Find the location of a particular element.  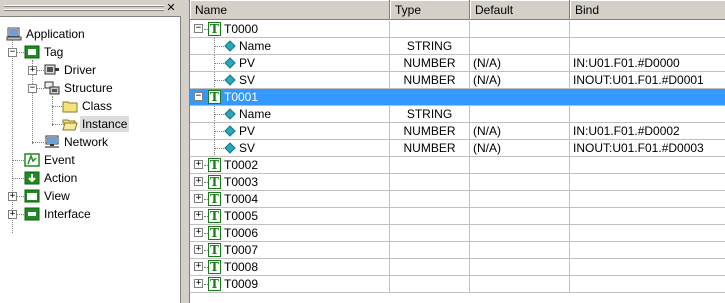

tag-member-row: PV NUMBER (N/A) IN:U01.F01.#D0002 is located at coordinates (457, 131).